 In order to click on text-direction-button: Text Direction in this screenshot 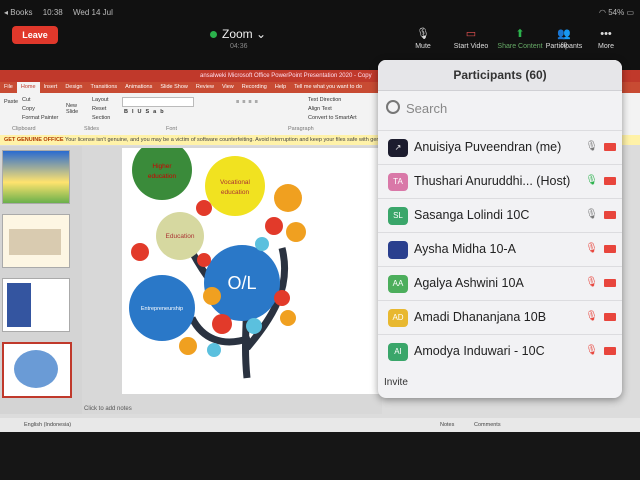, I will do `click(324, 100)`.